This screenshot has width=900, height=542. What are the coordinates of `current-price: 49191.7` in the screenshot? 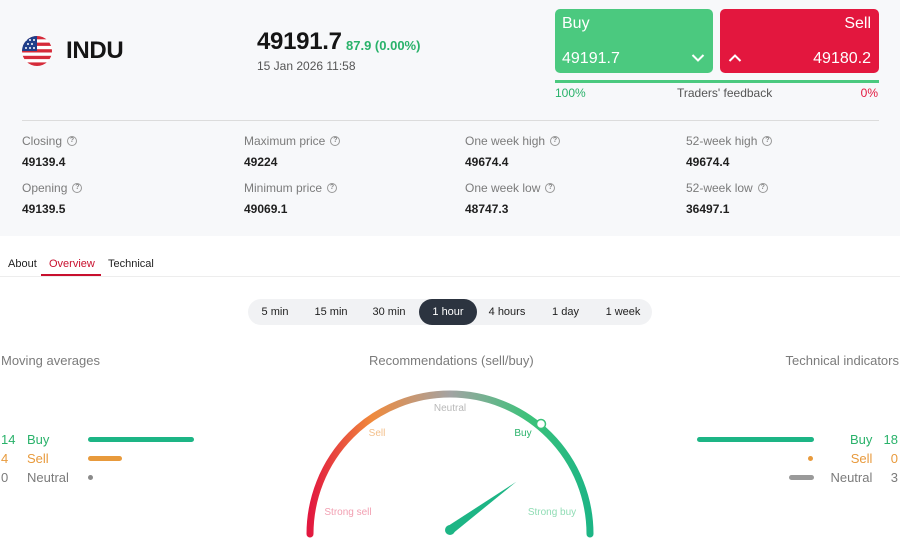 It's located at (299, 41).